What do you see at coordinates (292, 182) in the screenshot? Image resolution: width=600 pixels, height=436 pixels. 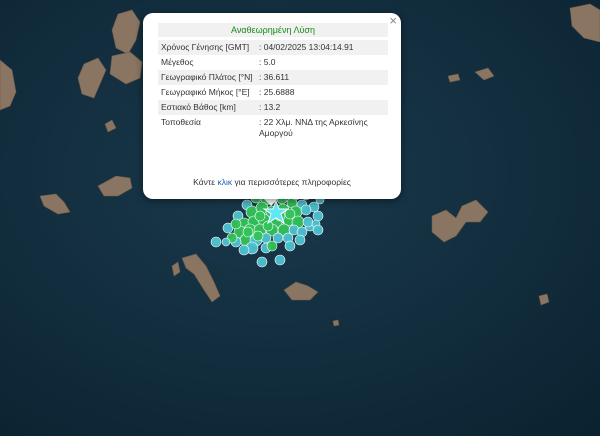 I see `more-info-suffix: για περισσότερες πληροφορίες` at bounding box center [292, 182].